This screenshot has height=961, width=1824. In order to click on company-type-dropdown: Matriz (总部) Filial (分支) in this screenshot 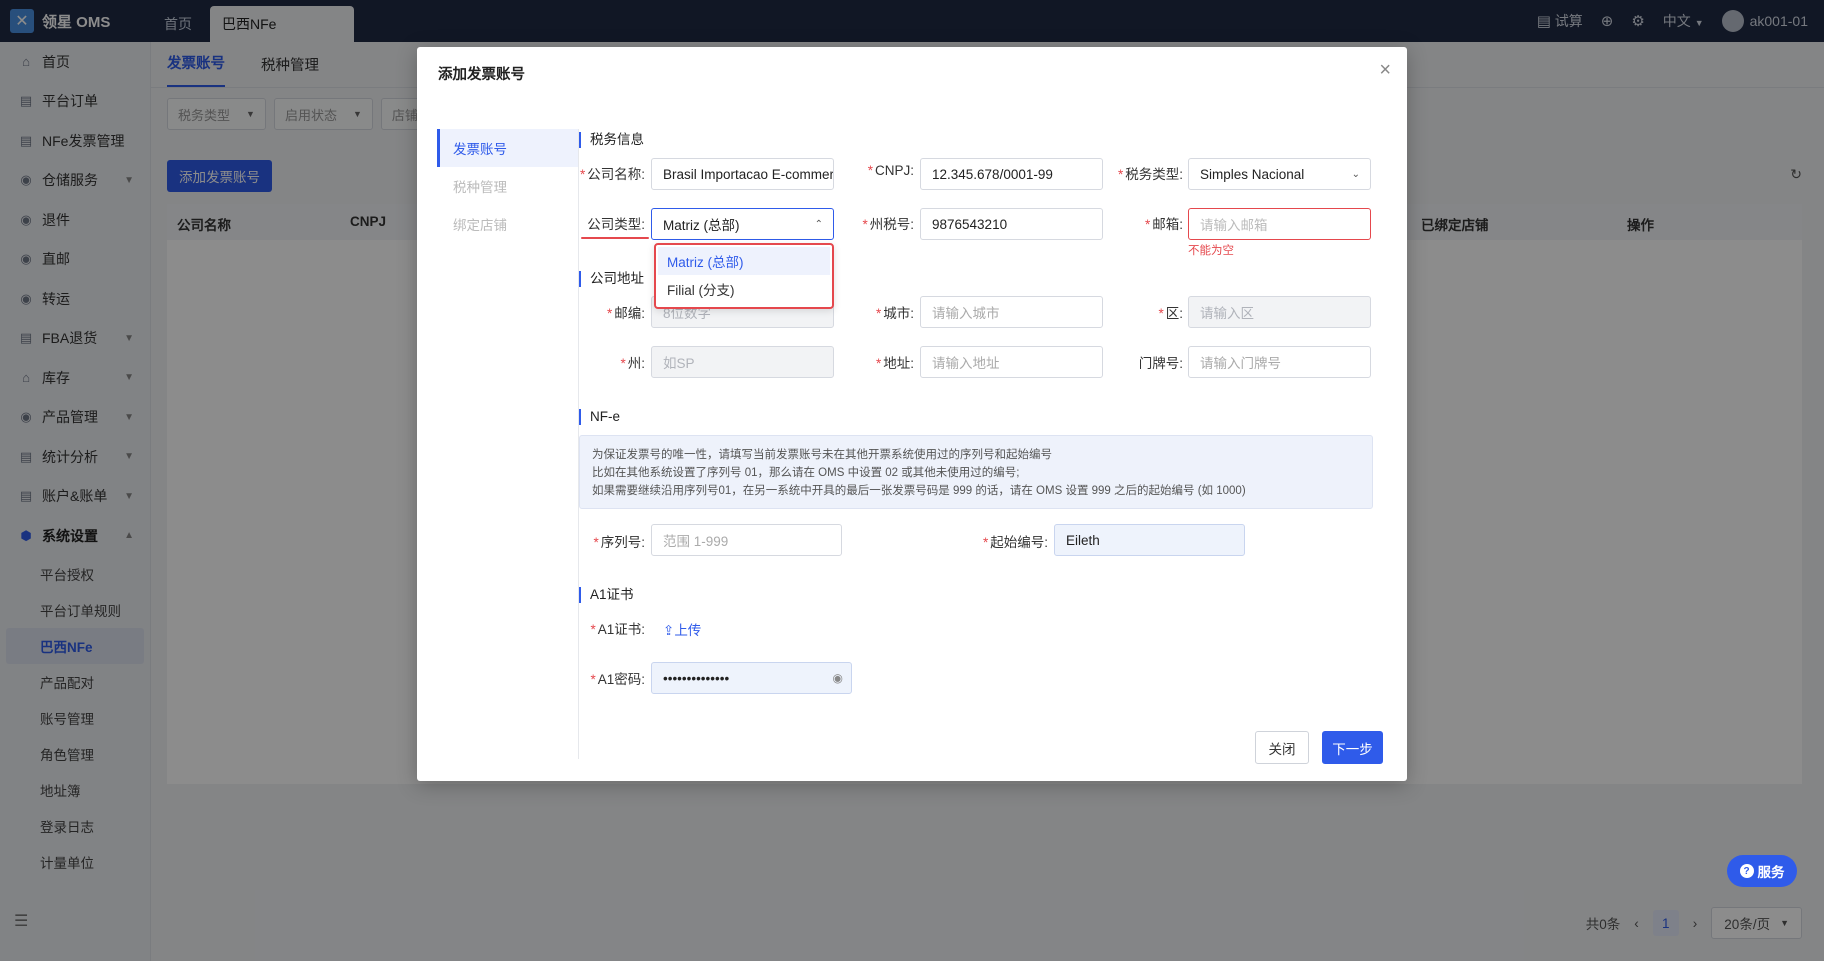, I will do `click(744, 276)`.